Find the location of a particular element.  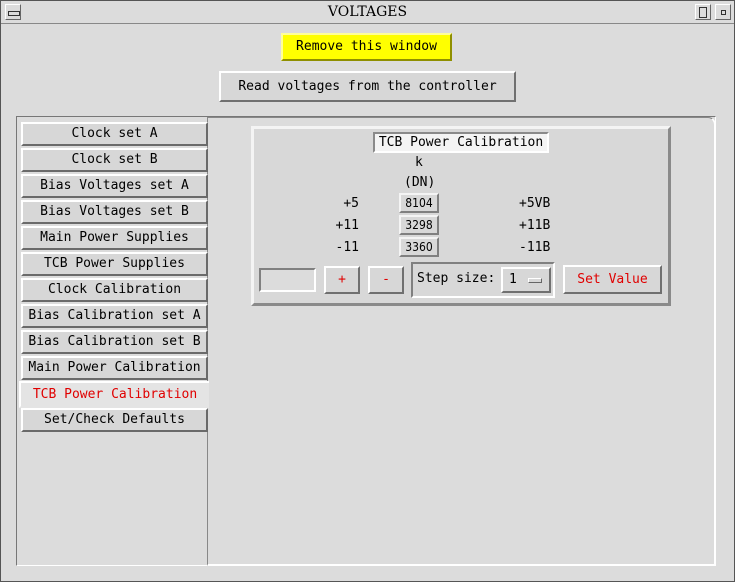

tab-tcb-power-supplies: TCB Power Supplies is located at coordinates (114, 264).